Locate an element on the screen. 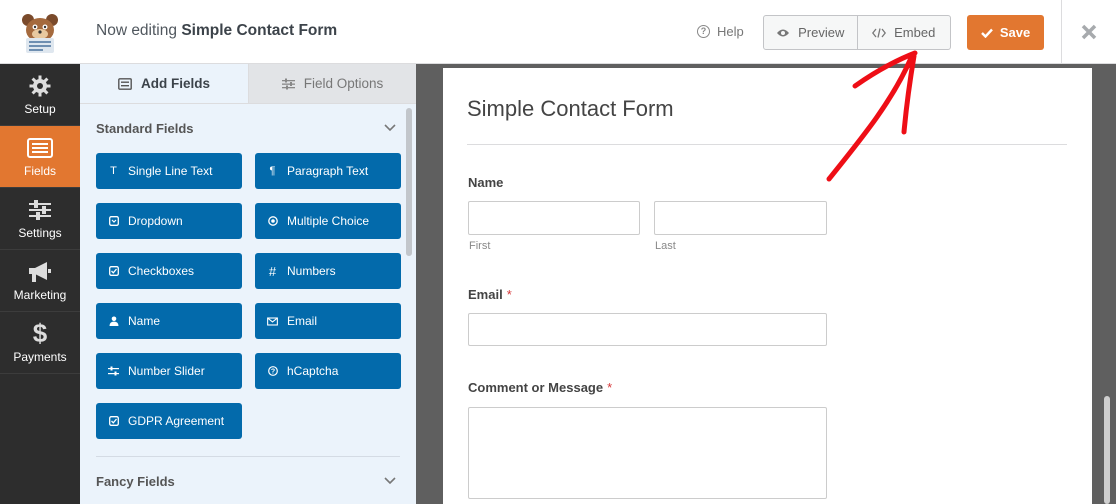 This screenshot has width=1116, height=504. code-icon is located at coordinates (879, 32).